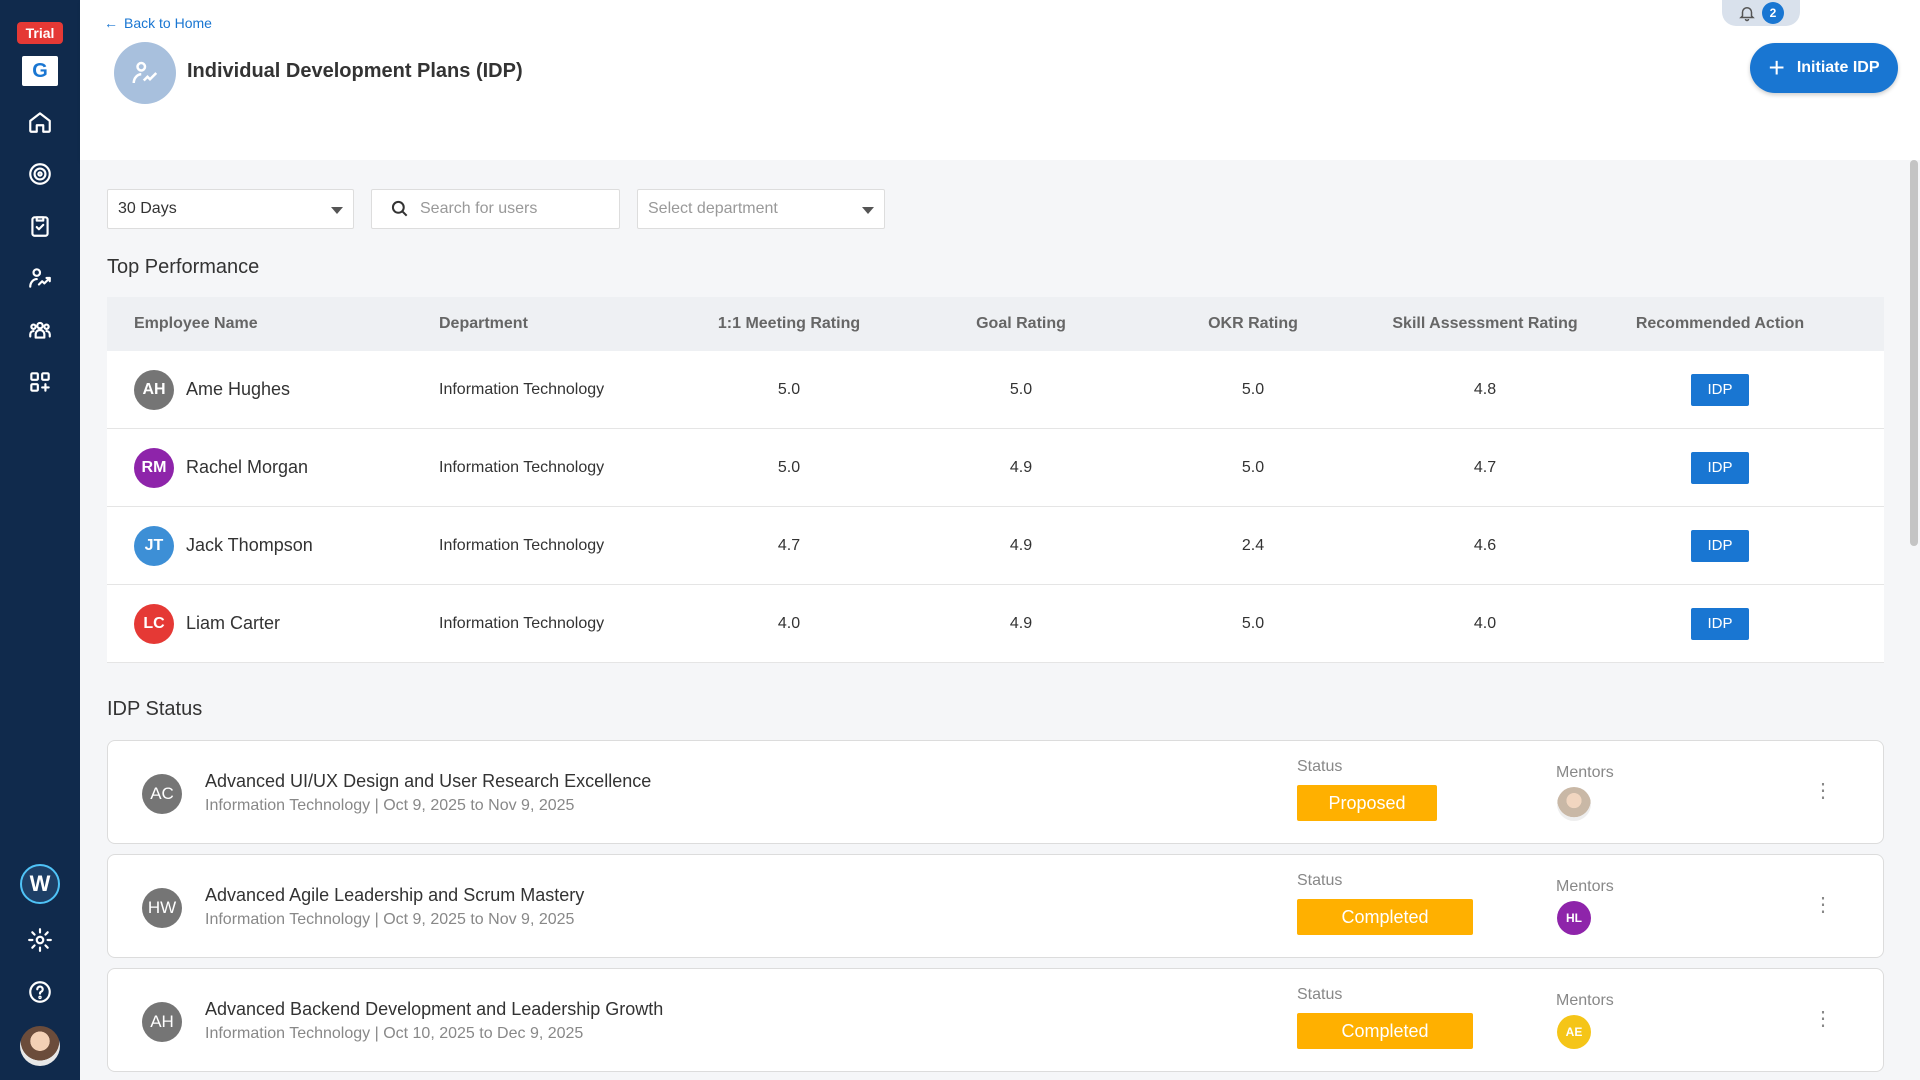  I want to click on search-icon, so click(399, 208).